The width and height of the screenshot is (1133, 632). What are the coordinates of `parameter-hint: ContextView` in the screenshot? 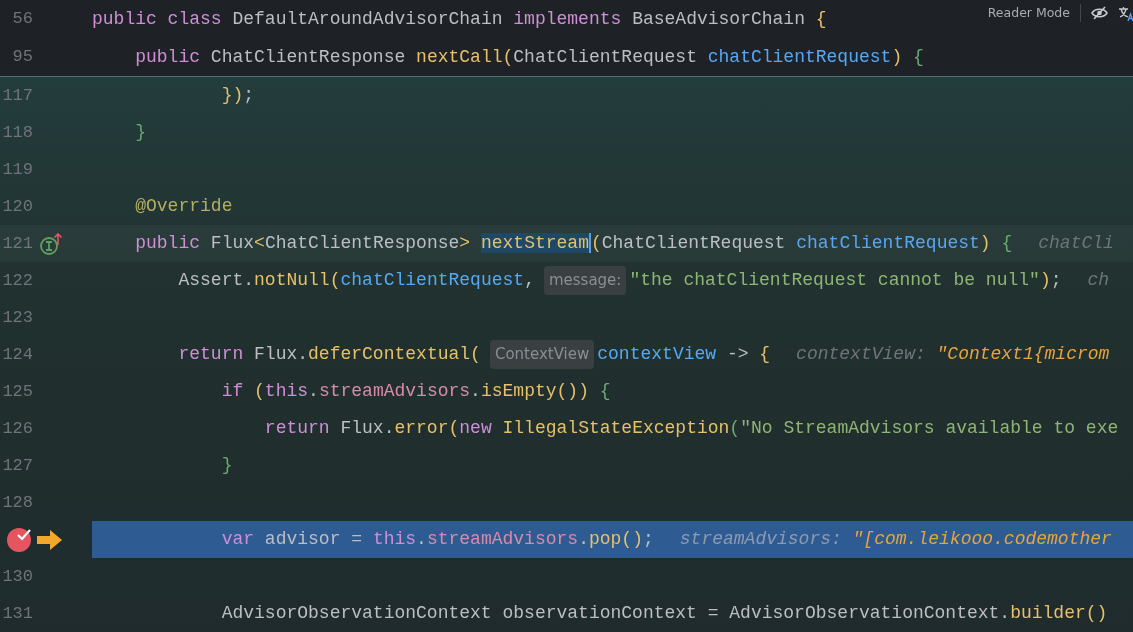 It's located at (542, 354).